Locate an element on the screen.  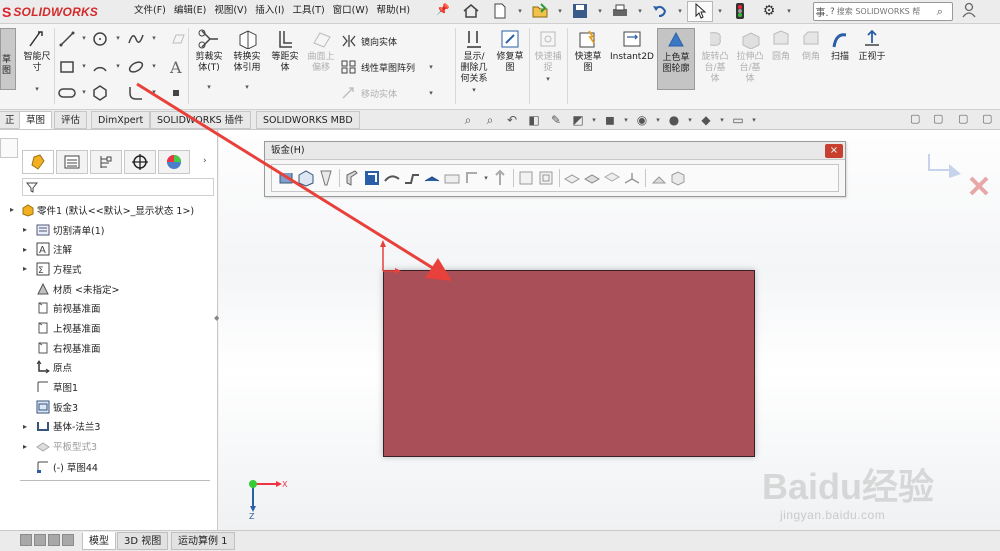
welded-corner-icon is located at coordinates (500, 178).